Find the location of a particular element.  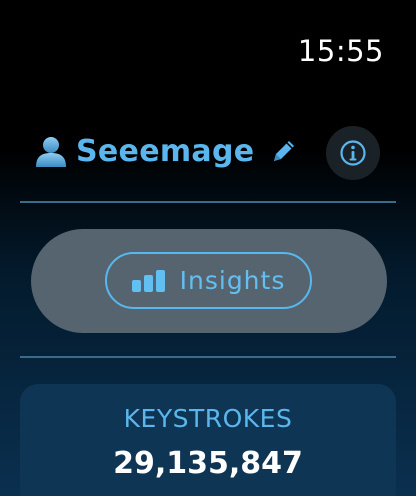

profile-header: Seeemage is located at coordinates (207, 153).